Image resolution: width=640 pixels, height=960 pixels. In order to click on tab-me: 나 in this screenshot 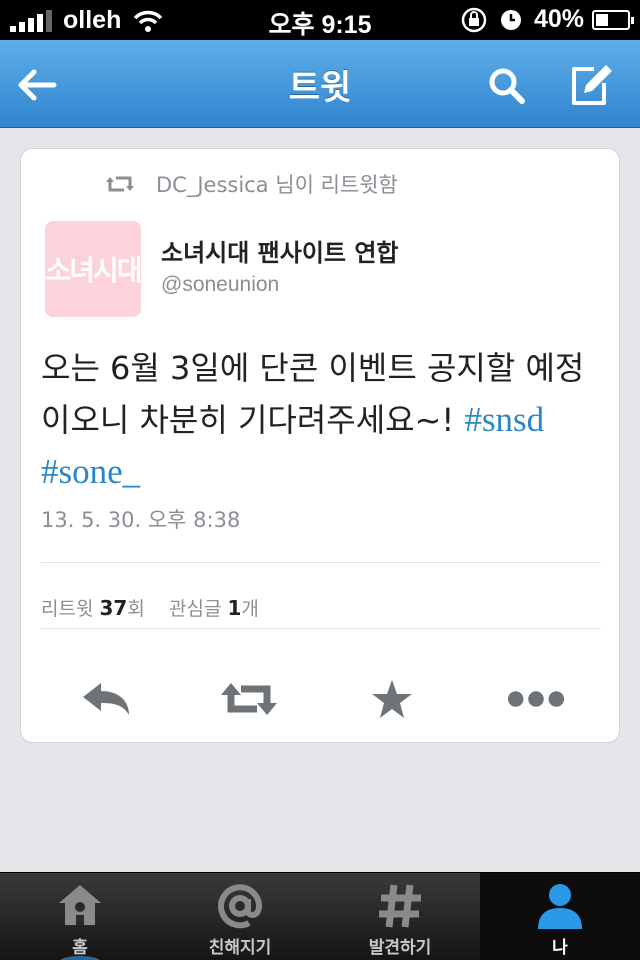, I will do `click(560, 916)`.